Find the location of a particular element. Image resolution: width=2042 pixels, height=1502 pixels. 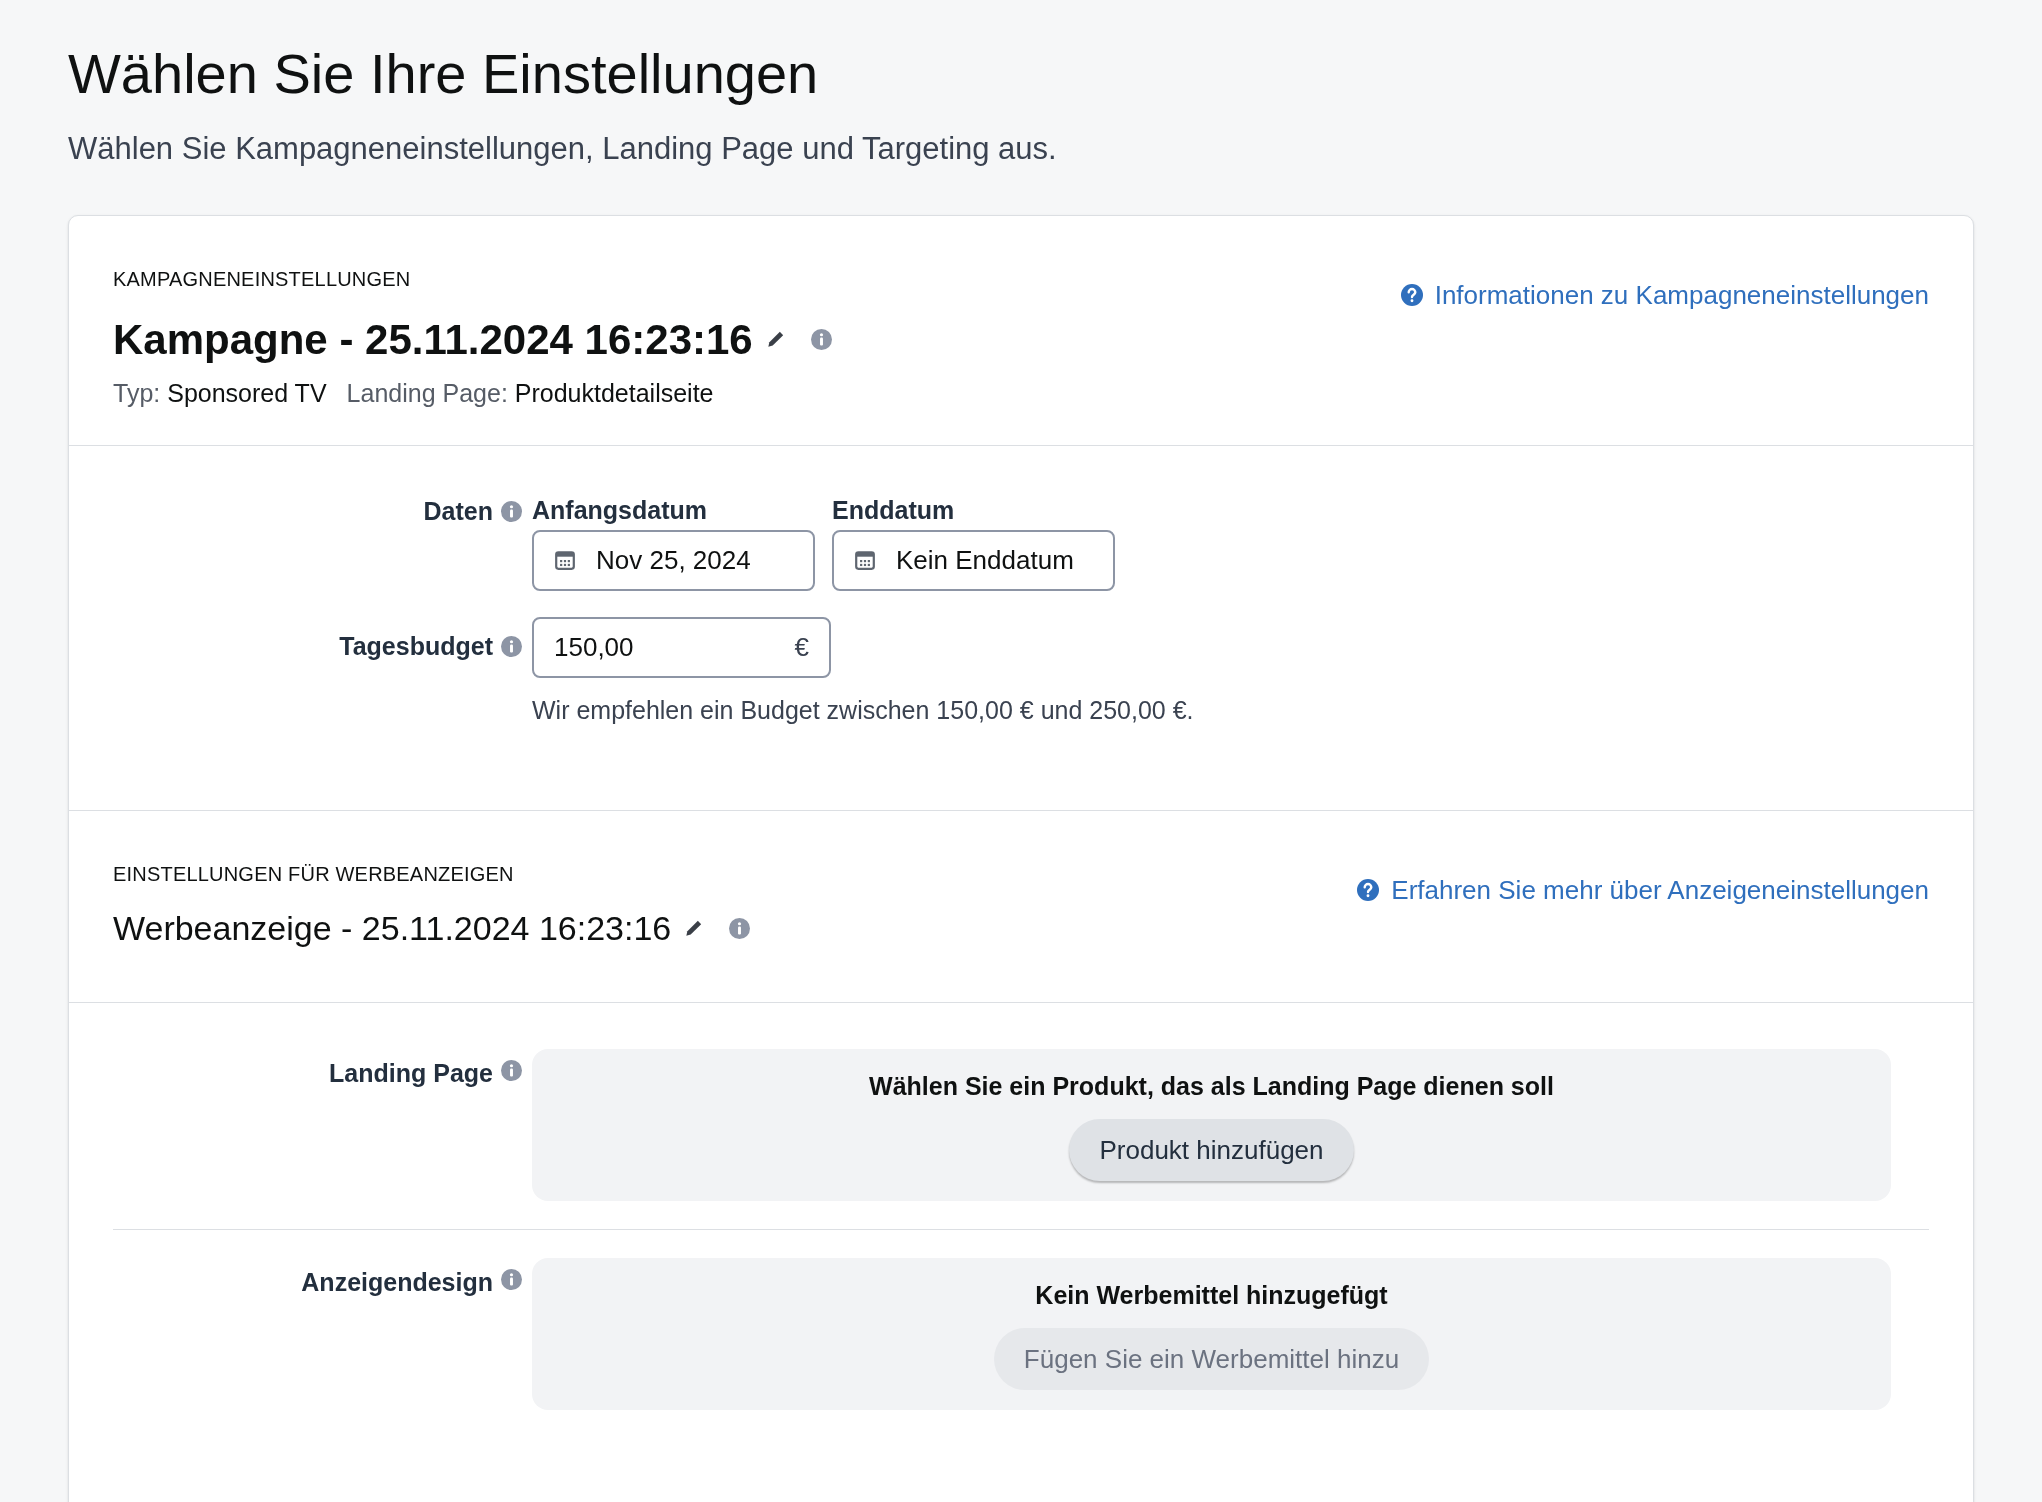

meta-text: Landing Page: Produktdetailseite is located at coordinates (530, 393).